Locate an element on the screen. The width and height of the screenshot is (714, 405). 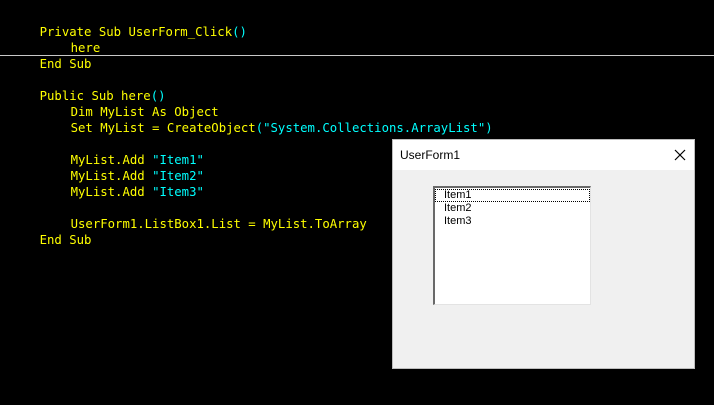
code-line-3: End Sub is located at coordinates (51, 55).